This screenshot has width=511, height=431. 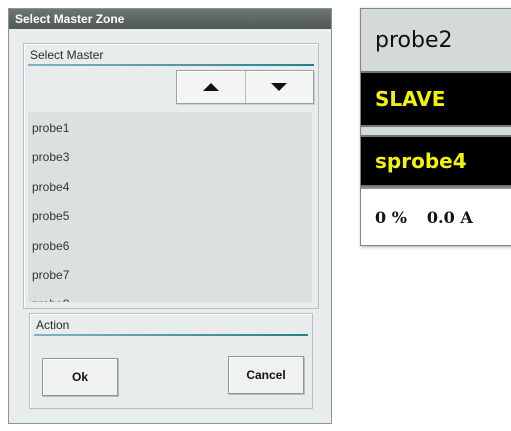 I want to click on arrow-up-icon, so click(x=210, y=87).